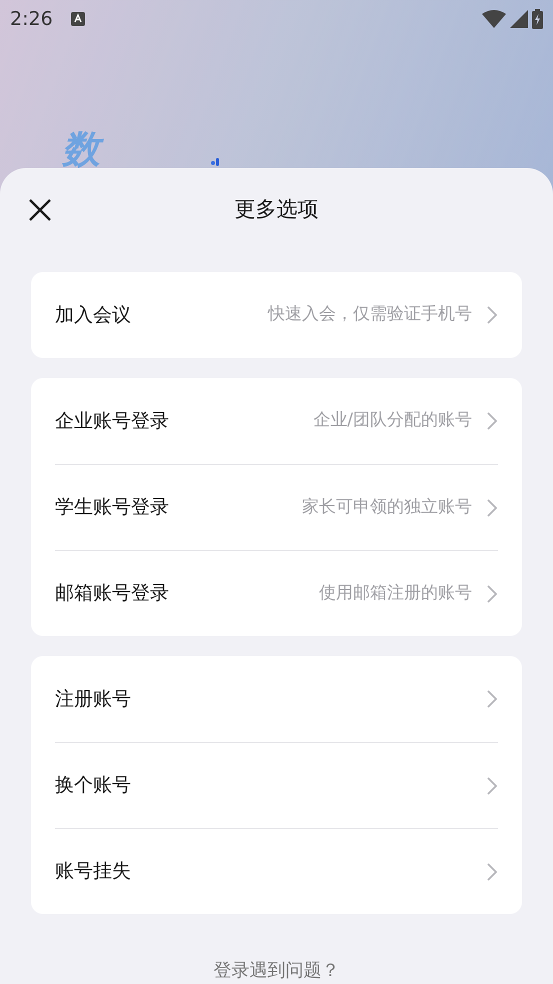 The width and height of the screenshot is (553, 984). I want to click on option-row: 加入会议 快速入会，仅需验证手机号, so click(276, 315).